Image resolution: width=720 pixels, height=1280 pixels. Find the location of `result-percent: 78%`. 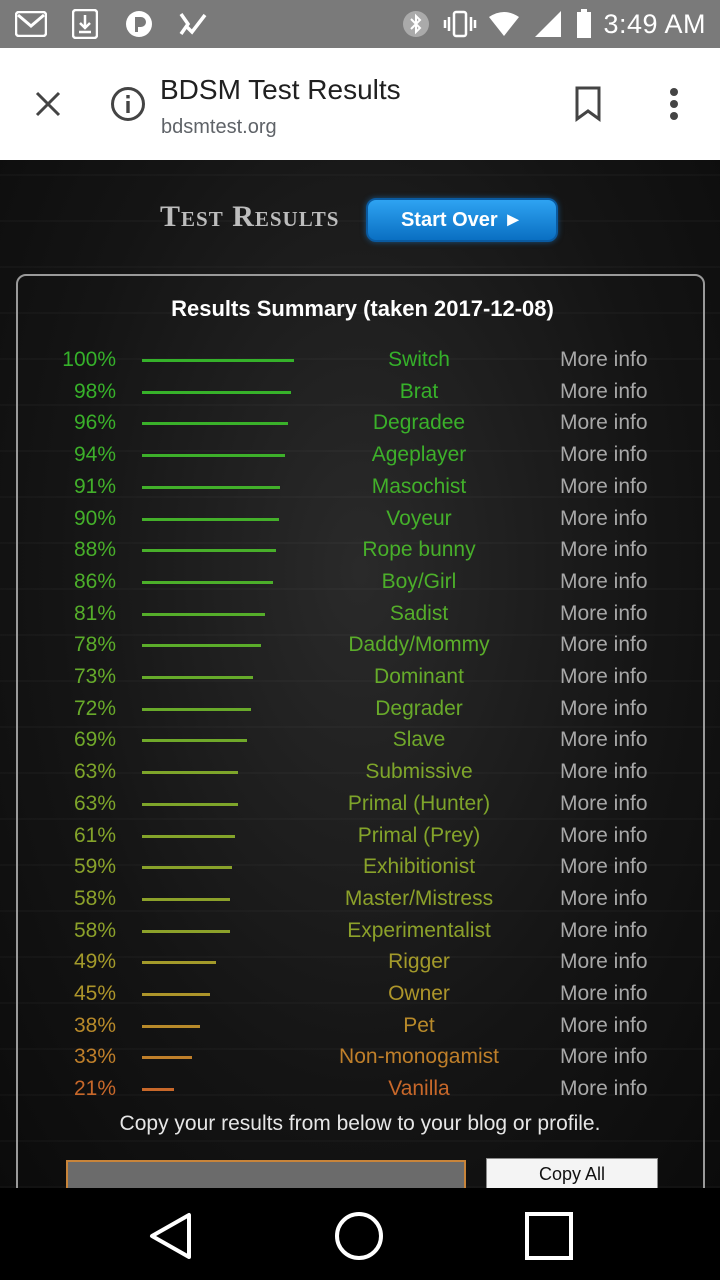

result-percent: 78% is located at coordinates (94, 645).